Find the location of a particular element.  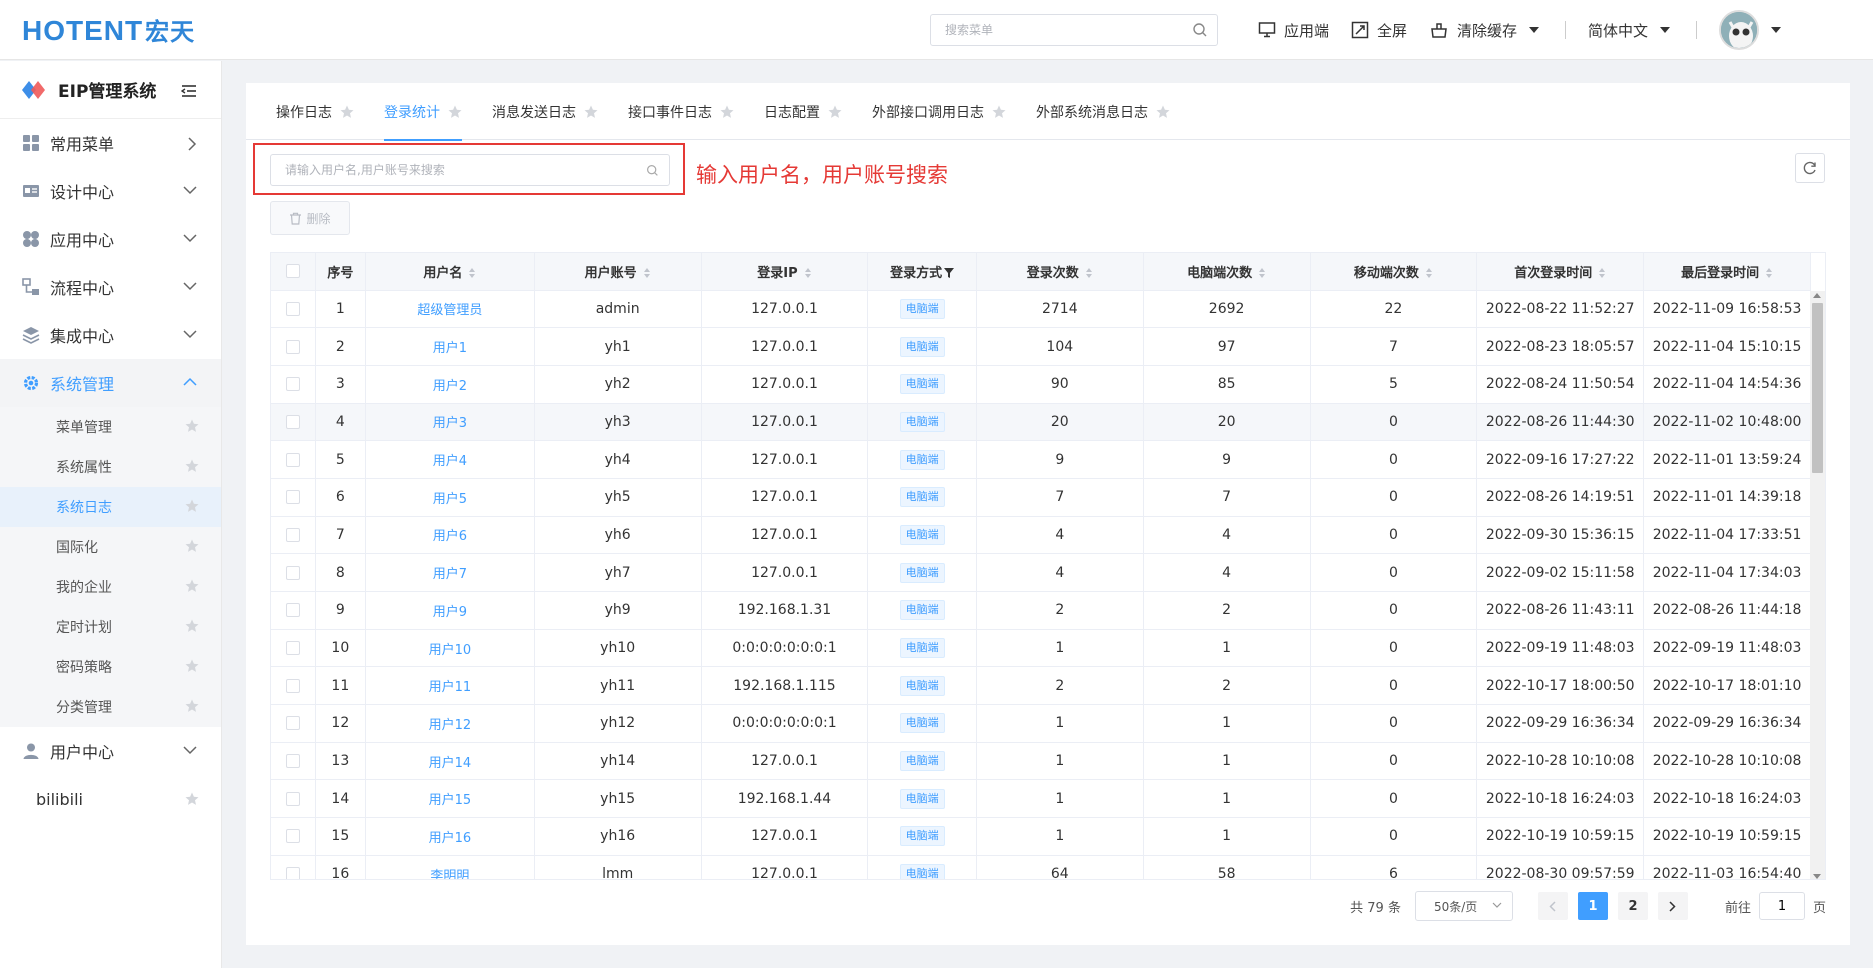

sidebar-item-common-menu: 常用菜单 is located at coordinates (110, 143).